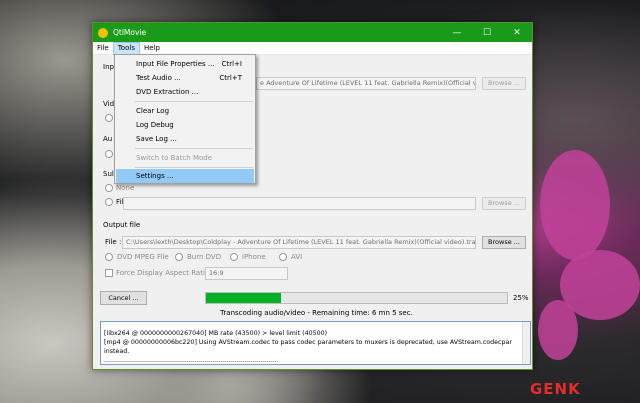  What do you see at coordinates (109, 257) in the screenshot?
I see `dvd-mpeg-radio` at bounding box center [109, 257].